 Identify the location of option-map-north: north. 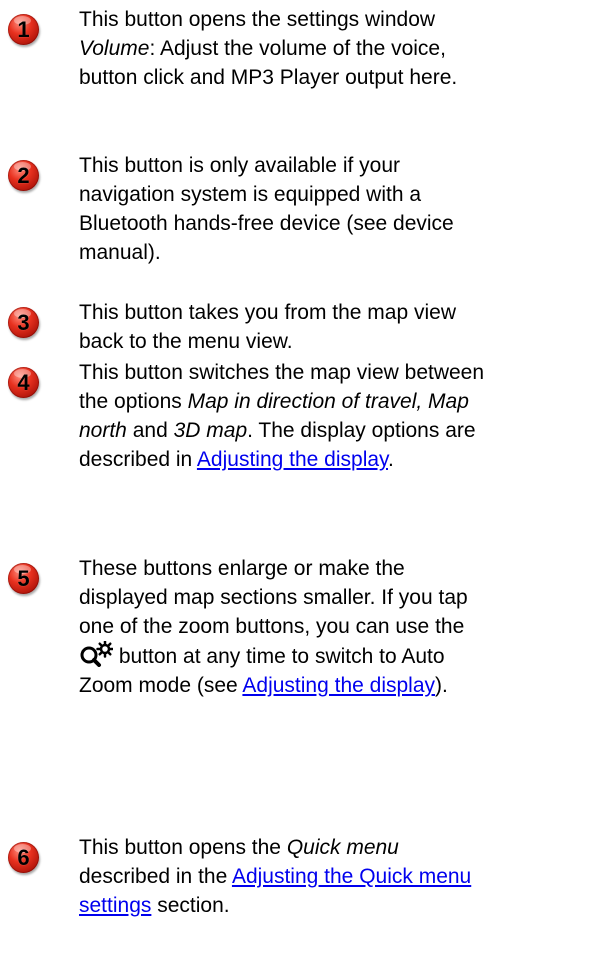
(103, 430).